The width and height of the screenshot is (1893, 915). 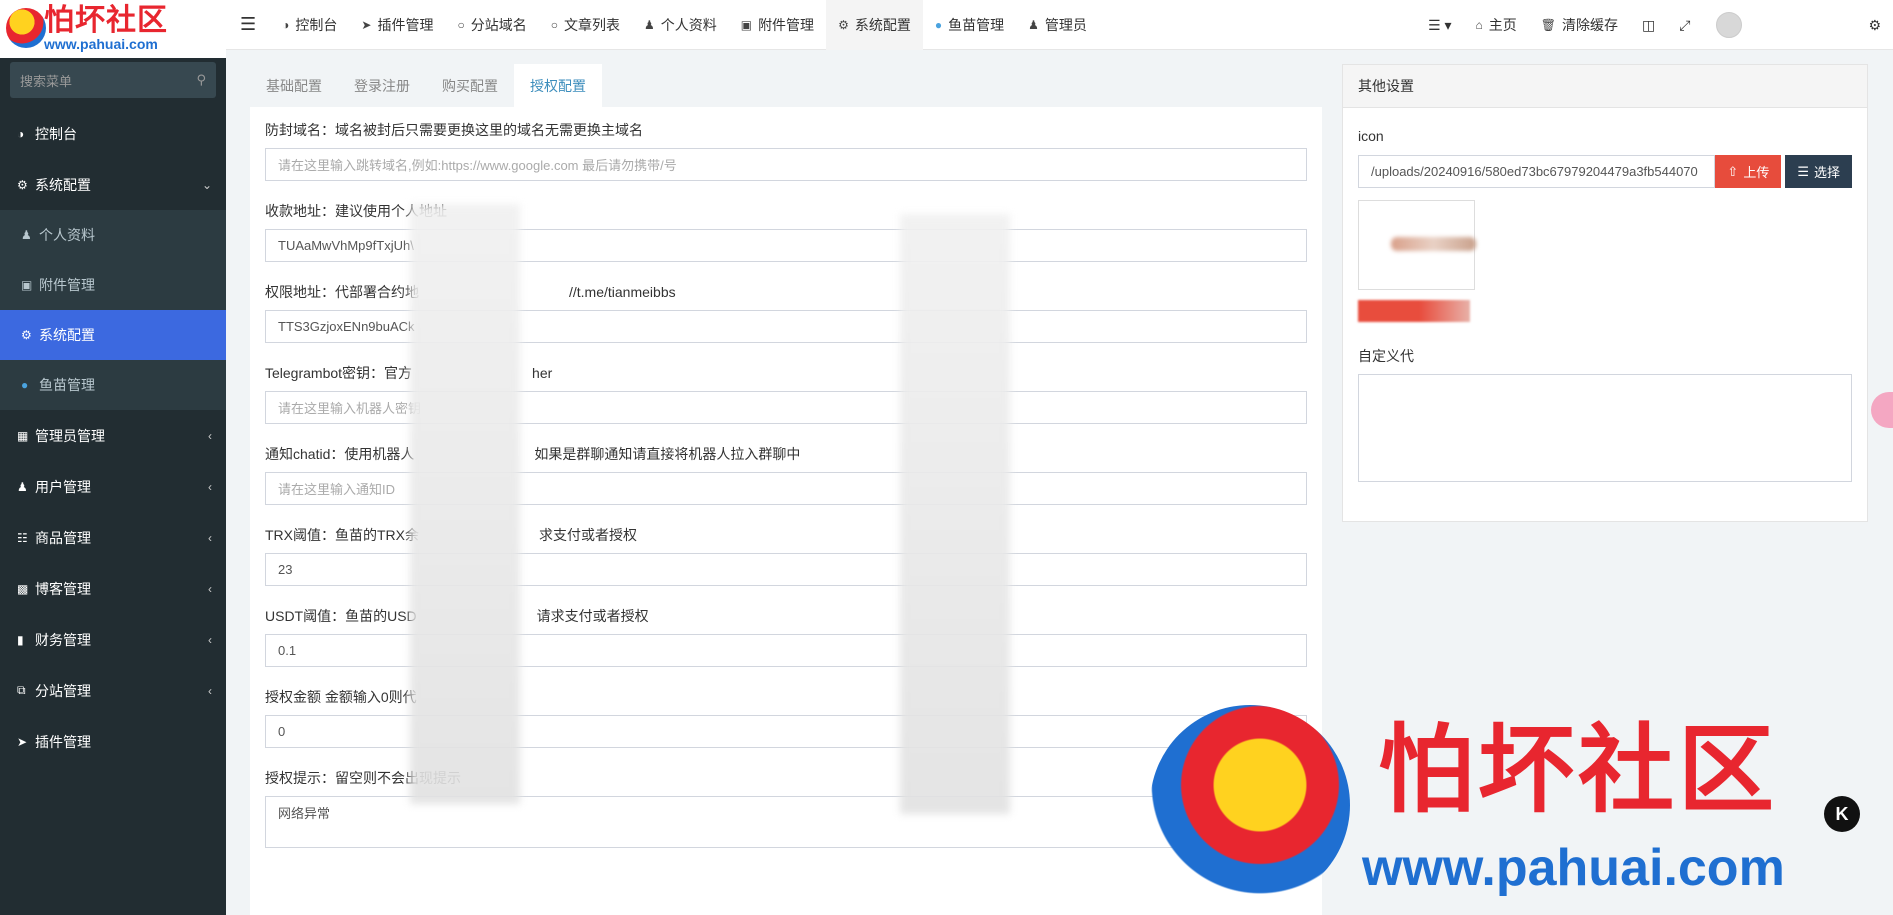 I want to click on watermark-fish-logo-icon, so click(x=1250, y=805).